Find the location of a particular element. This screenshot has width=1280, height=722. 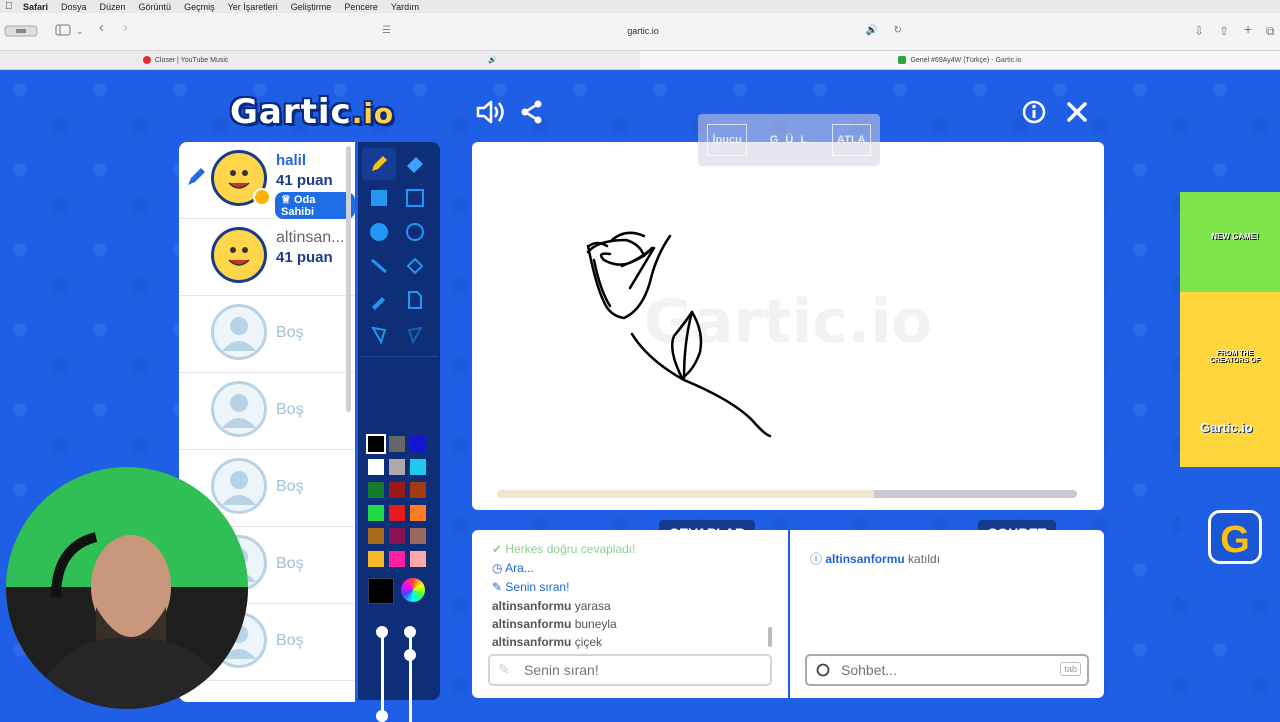

menu-duzen: Düzen is located at coordinates (113, 7).